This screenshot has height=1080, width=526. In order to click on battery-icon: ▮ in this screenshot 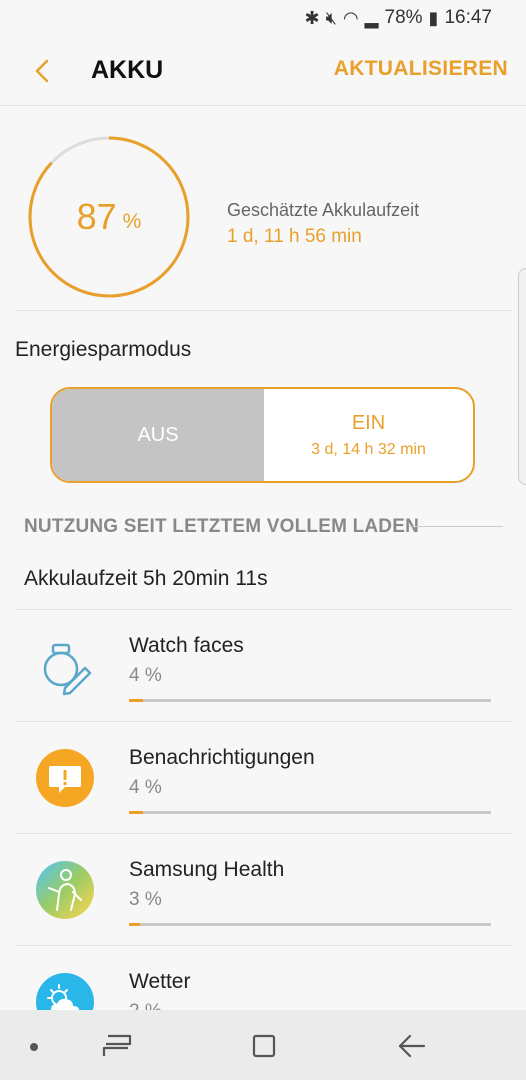, I will do `click(433, 17)`.